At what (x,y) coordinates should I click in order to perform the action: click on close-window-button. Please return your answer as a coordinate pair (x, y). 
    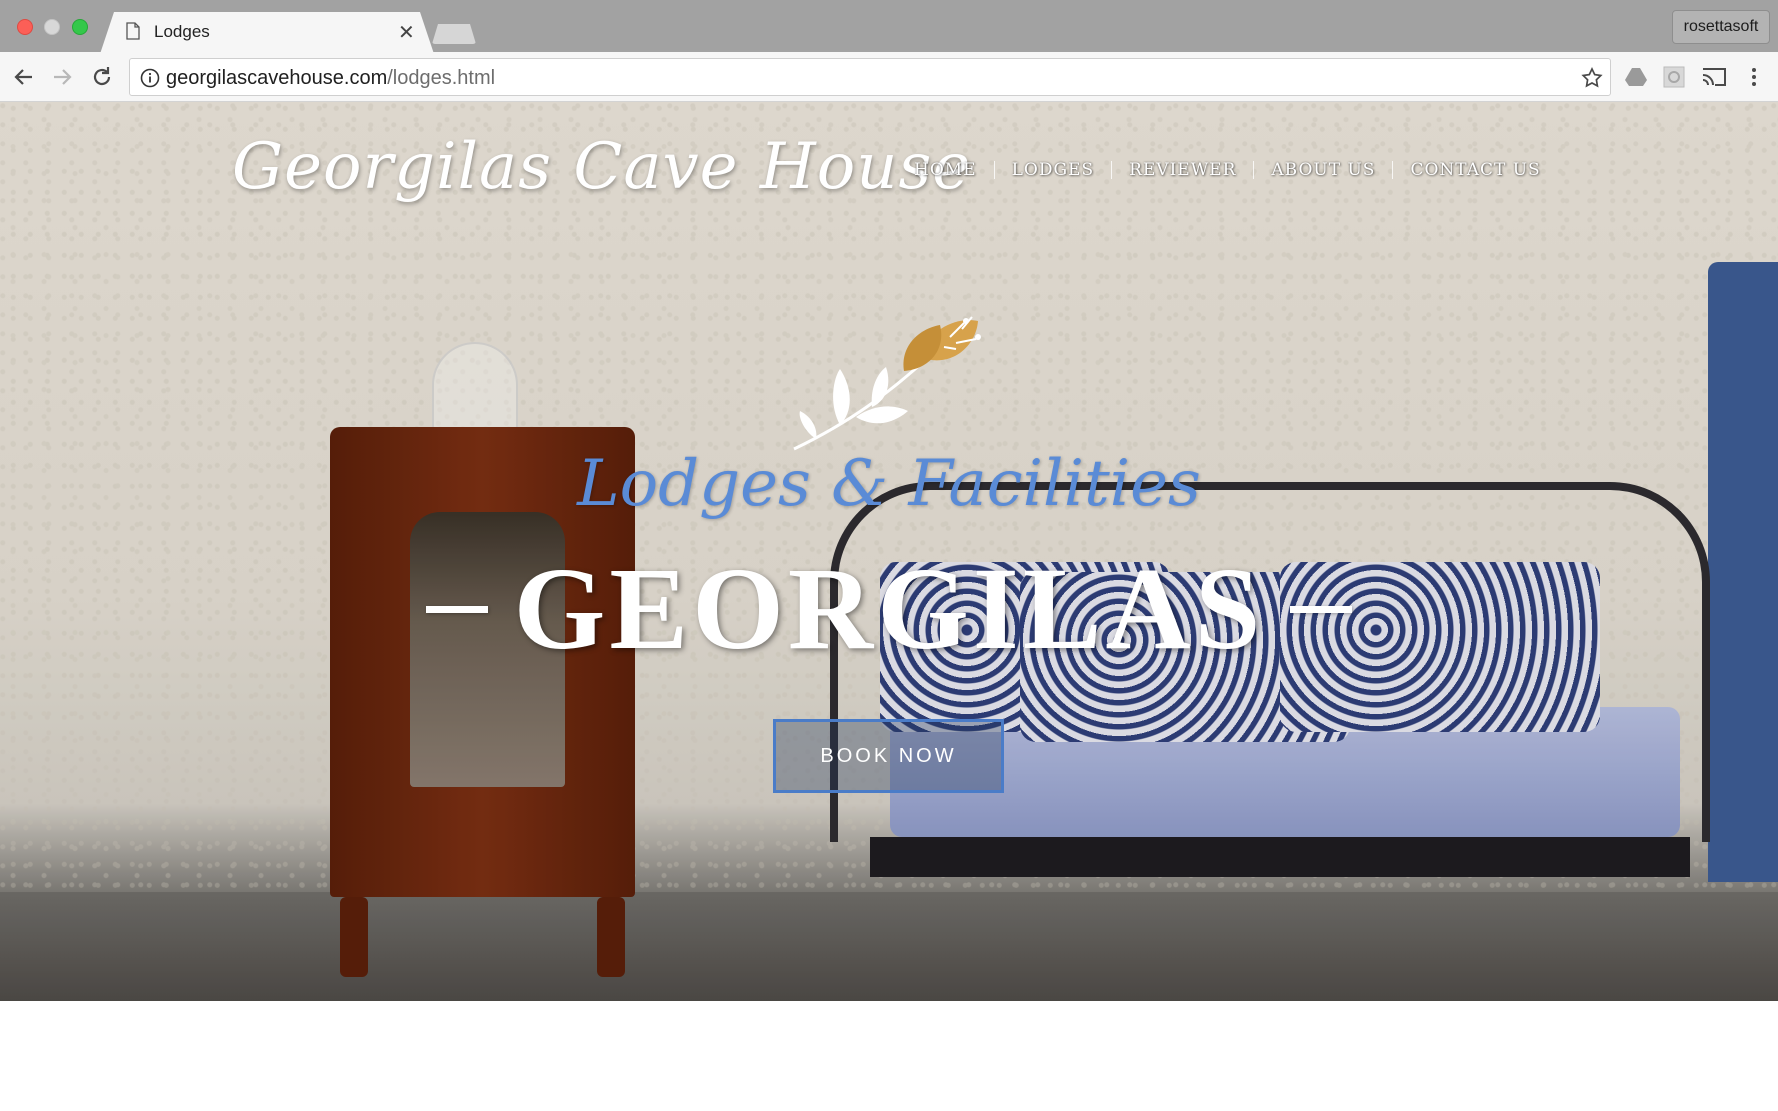
    Looking at the image, I should click on (25, 27).